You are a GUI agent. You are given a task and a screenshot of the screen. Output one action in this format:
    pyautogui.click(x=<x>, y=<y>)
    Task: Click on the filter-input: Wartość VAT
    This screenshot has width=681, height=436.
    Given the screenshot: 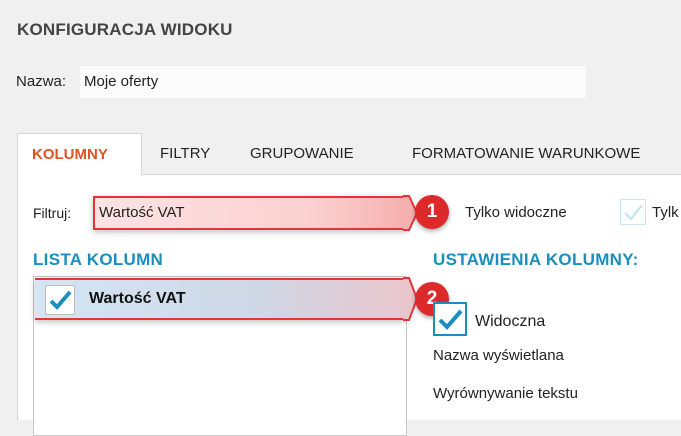 What is the action you would take?
    pyautogui.click(x=250, y=213)
    